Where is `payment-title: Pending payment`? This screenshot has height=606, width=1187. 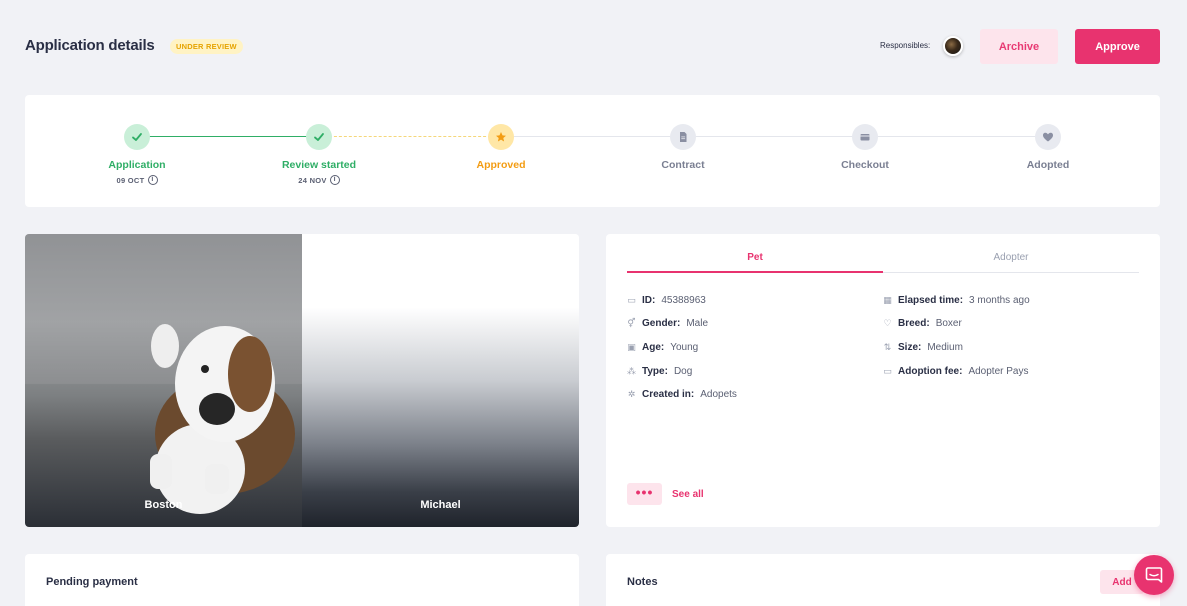 payment-title: Pending payment is located at coordinates (92, 582).